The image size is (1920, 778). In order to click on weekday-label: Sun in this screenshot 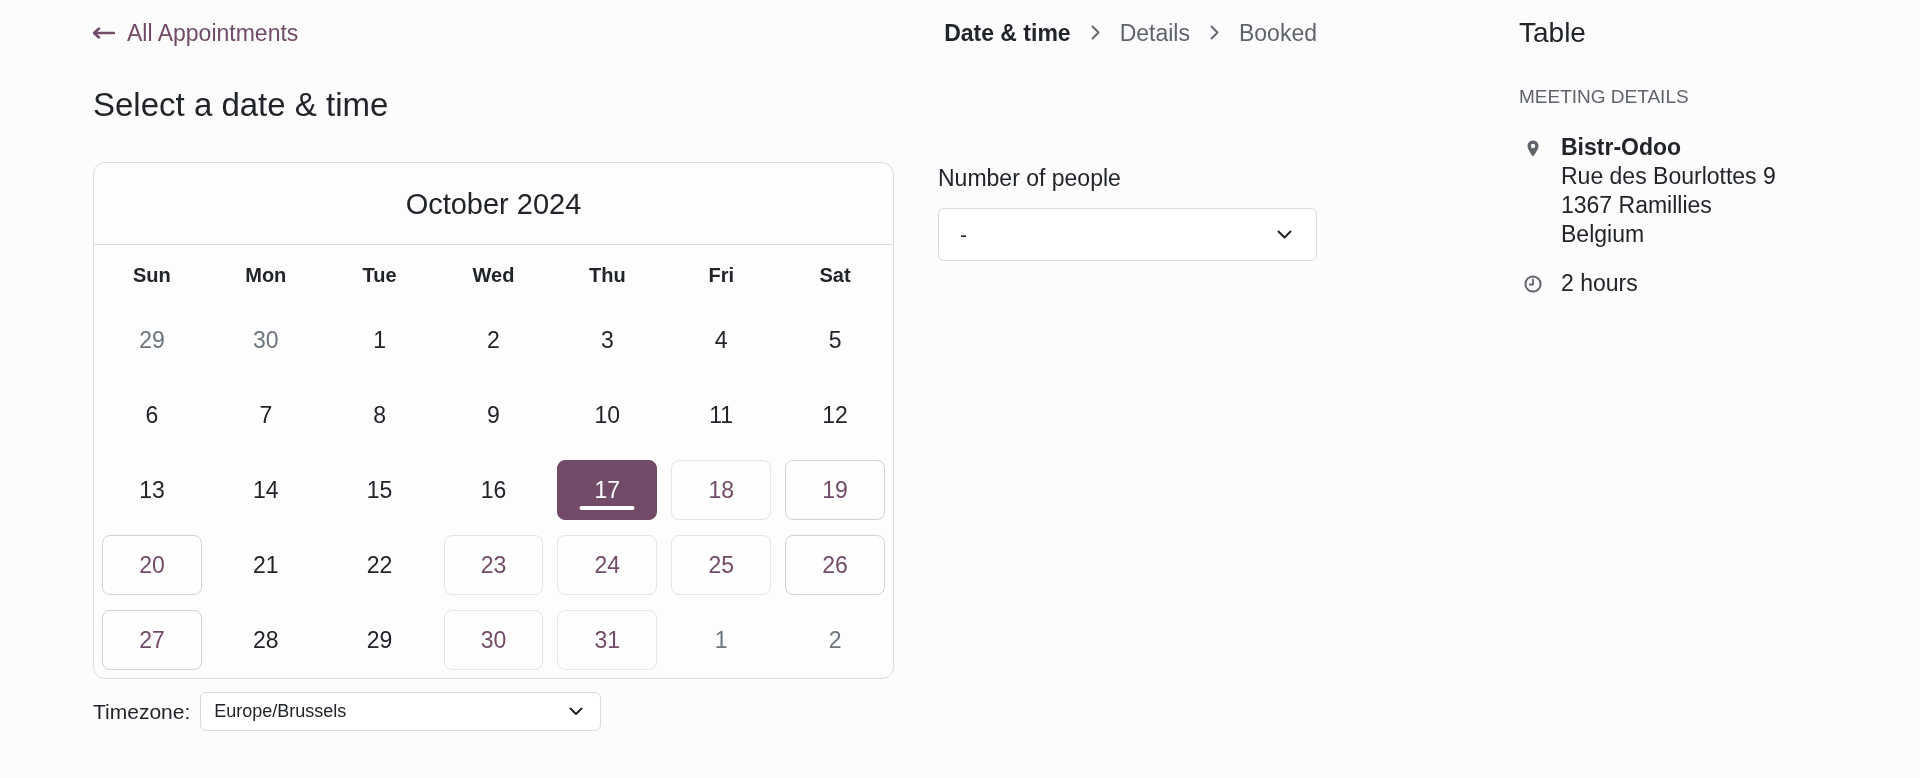, I will do `click(152, 275)`.